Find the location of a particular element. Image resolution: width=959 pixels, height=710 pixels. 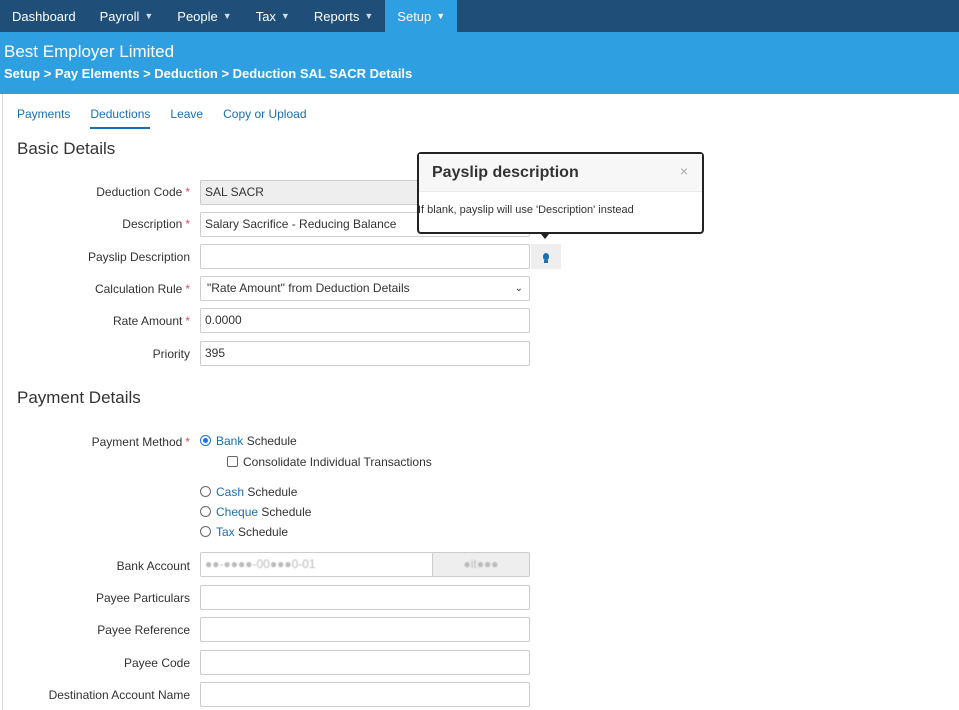

priority-label: Priority is located at coordinates (171, 354).